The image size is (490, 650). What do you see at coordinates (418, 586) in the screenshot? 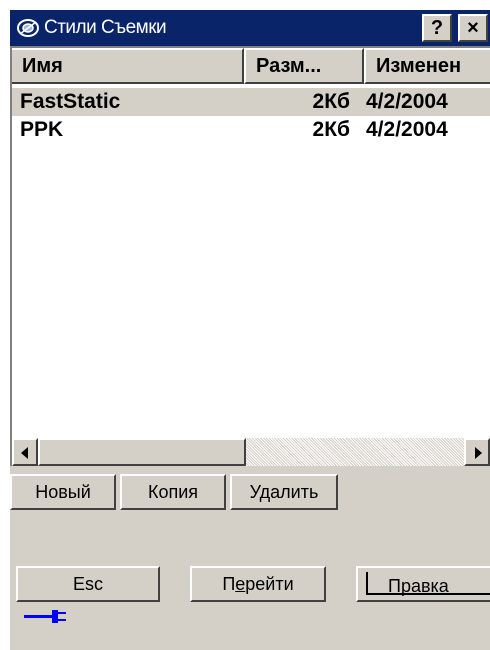
I see `edit-label: Правка` at bounding box center [418, 586].